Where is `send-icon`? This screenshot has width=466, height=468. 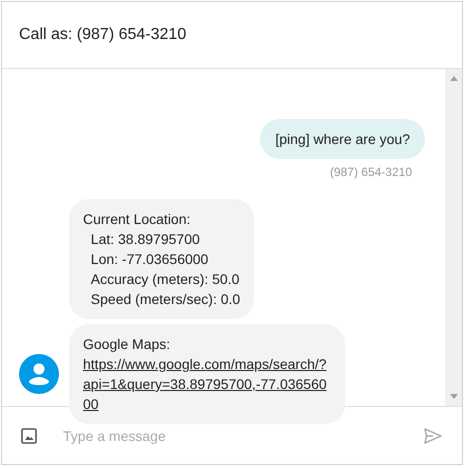 send-icon is located at coordinates (433, 436).